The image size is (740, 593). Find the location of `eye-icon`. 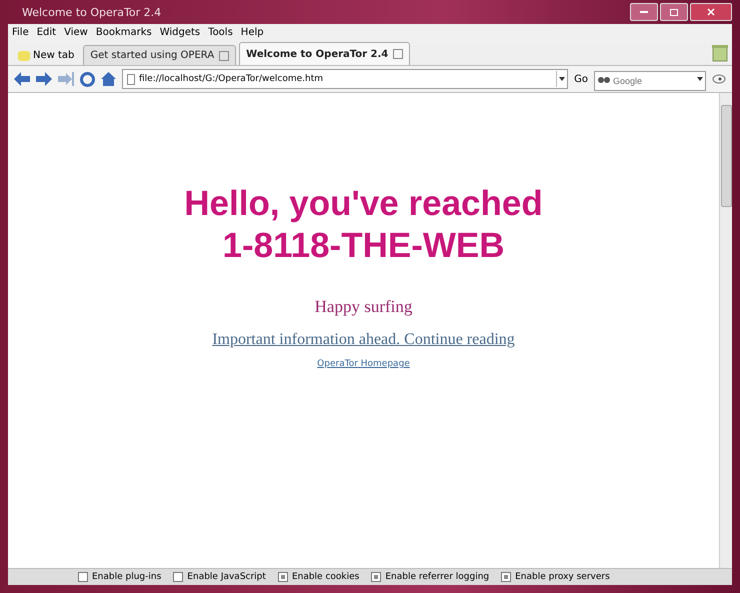

eye-icon is located at coordinates (719, 79).